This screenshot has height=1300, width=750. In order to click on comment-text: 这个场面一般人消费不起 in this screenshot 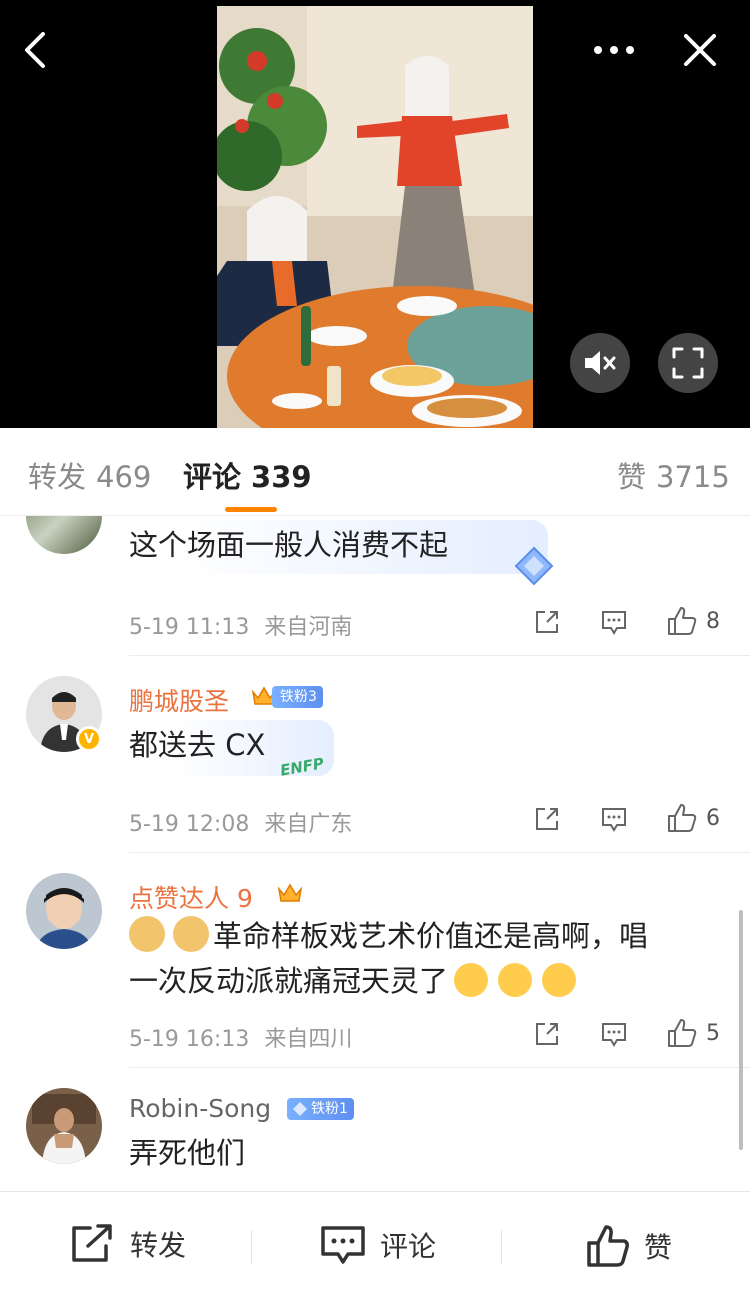, I will do `click(289, 545)`.